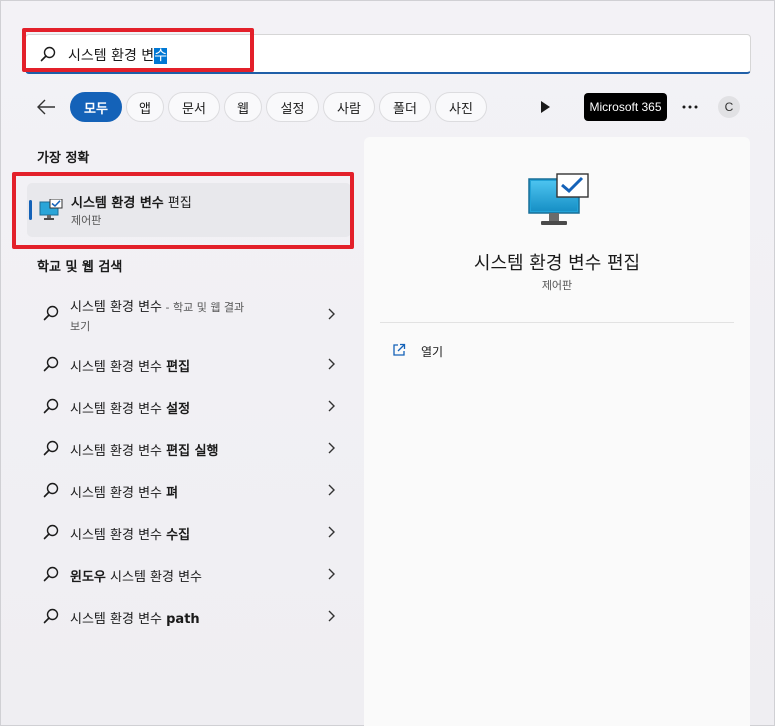 This screenshot has height=726, width=775. What do you see at coordinates (194, 107) in the screenshot?
I see `tab-documents: 문서` at bounding box center [194, 107].